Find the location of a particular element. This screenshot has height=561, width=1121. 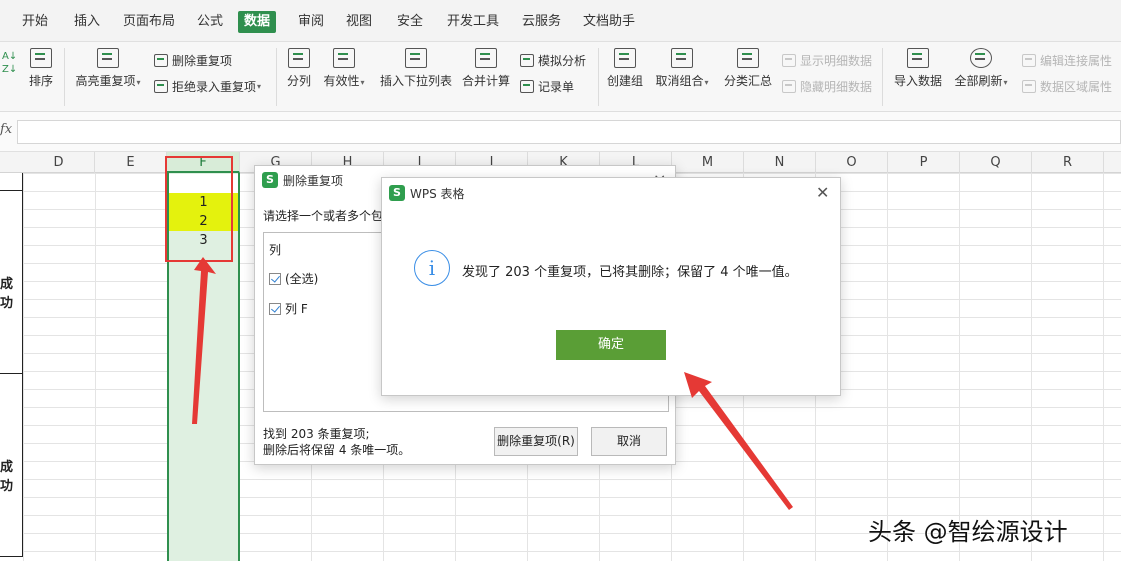

watermark-text: 头条 @智绘源设计 is located at coordinates (968, 532).